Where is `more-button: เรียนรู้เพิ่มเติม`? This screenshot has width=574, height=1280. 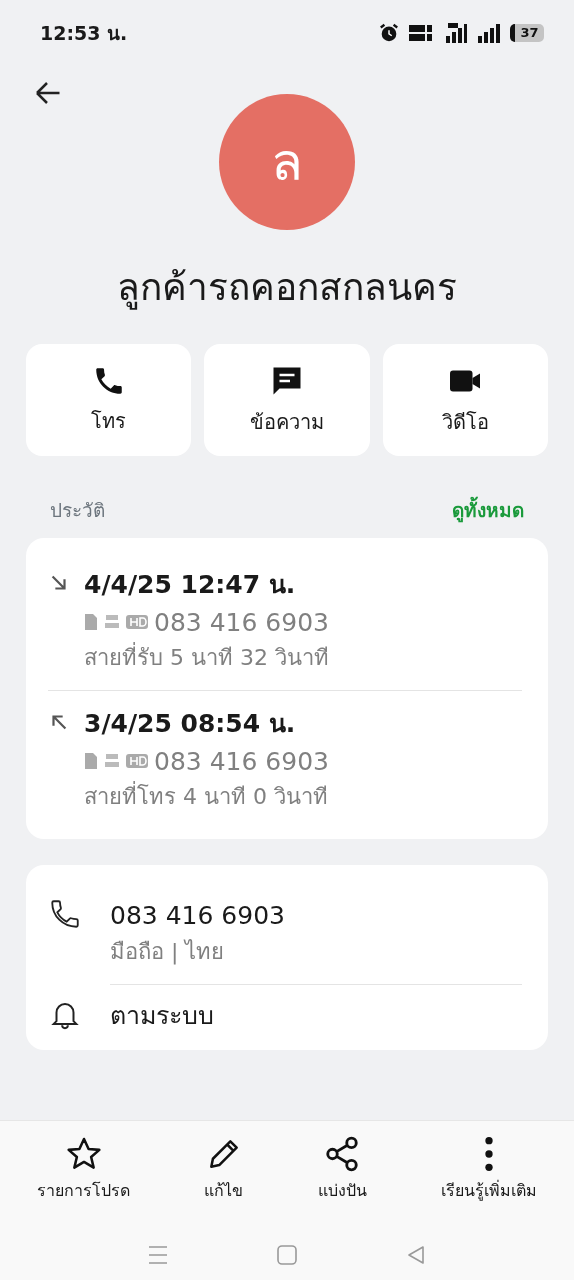
more-button: เรียนรู้เพิ่มเติม is located at coordinates (488, 1169).